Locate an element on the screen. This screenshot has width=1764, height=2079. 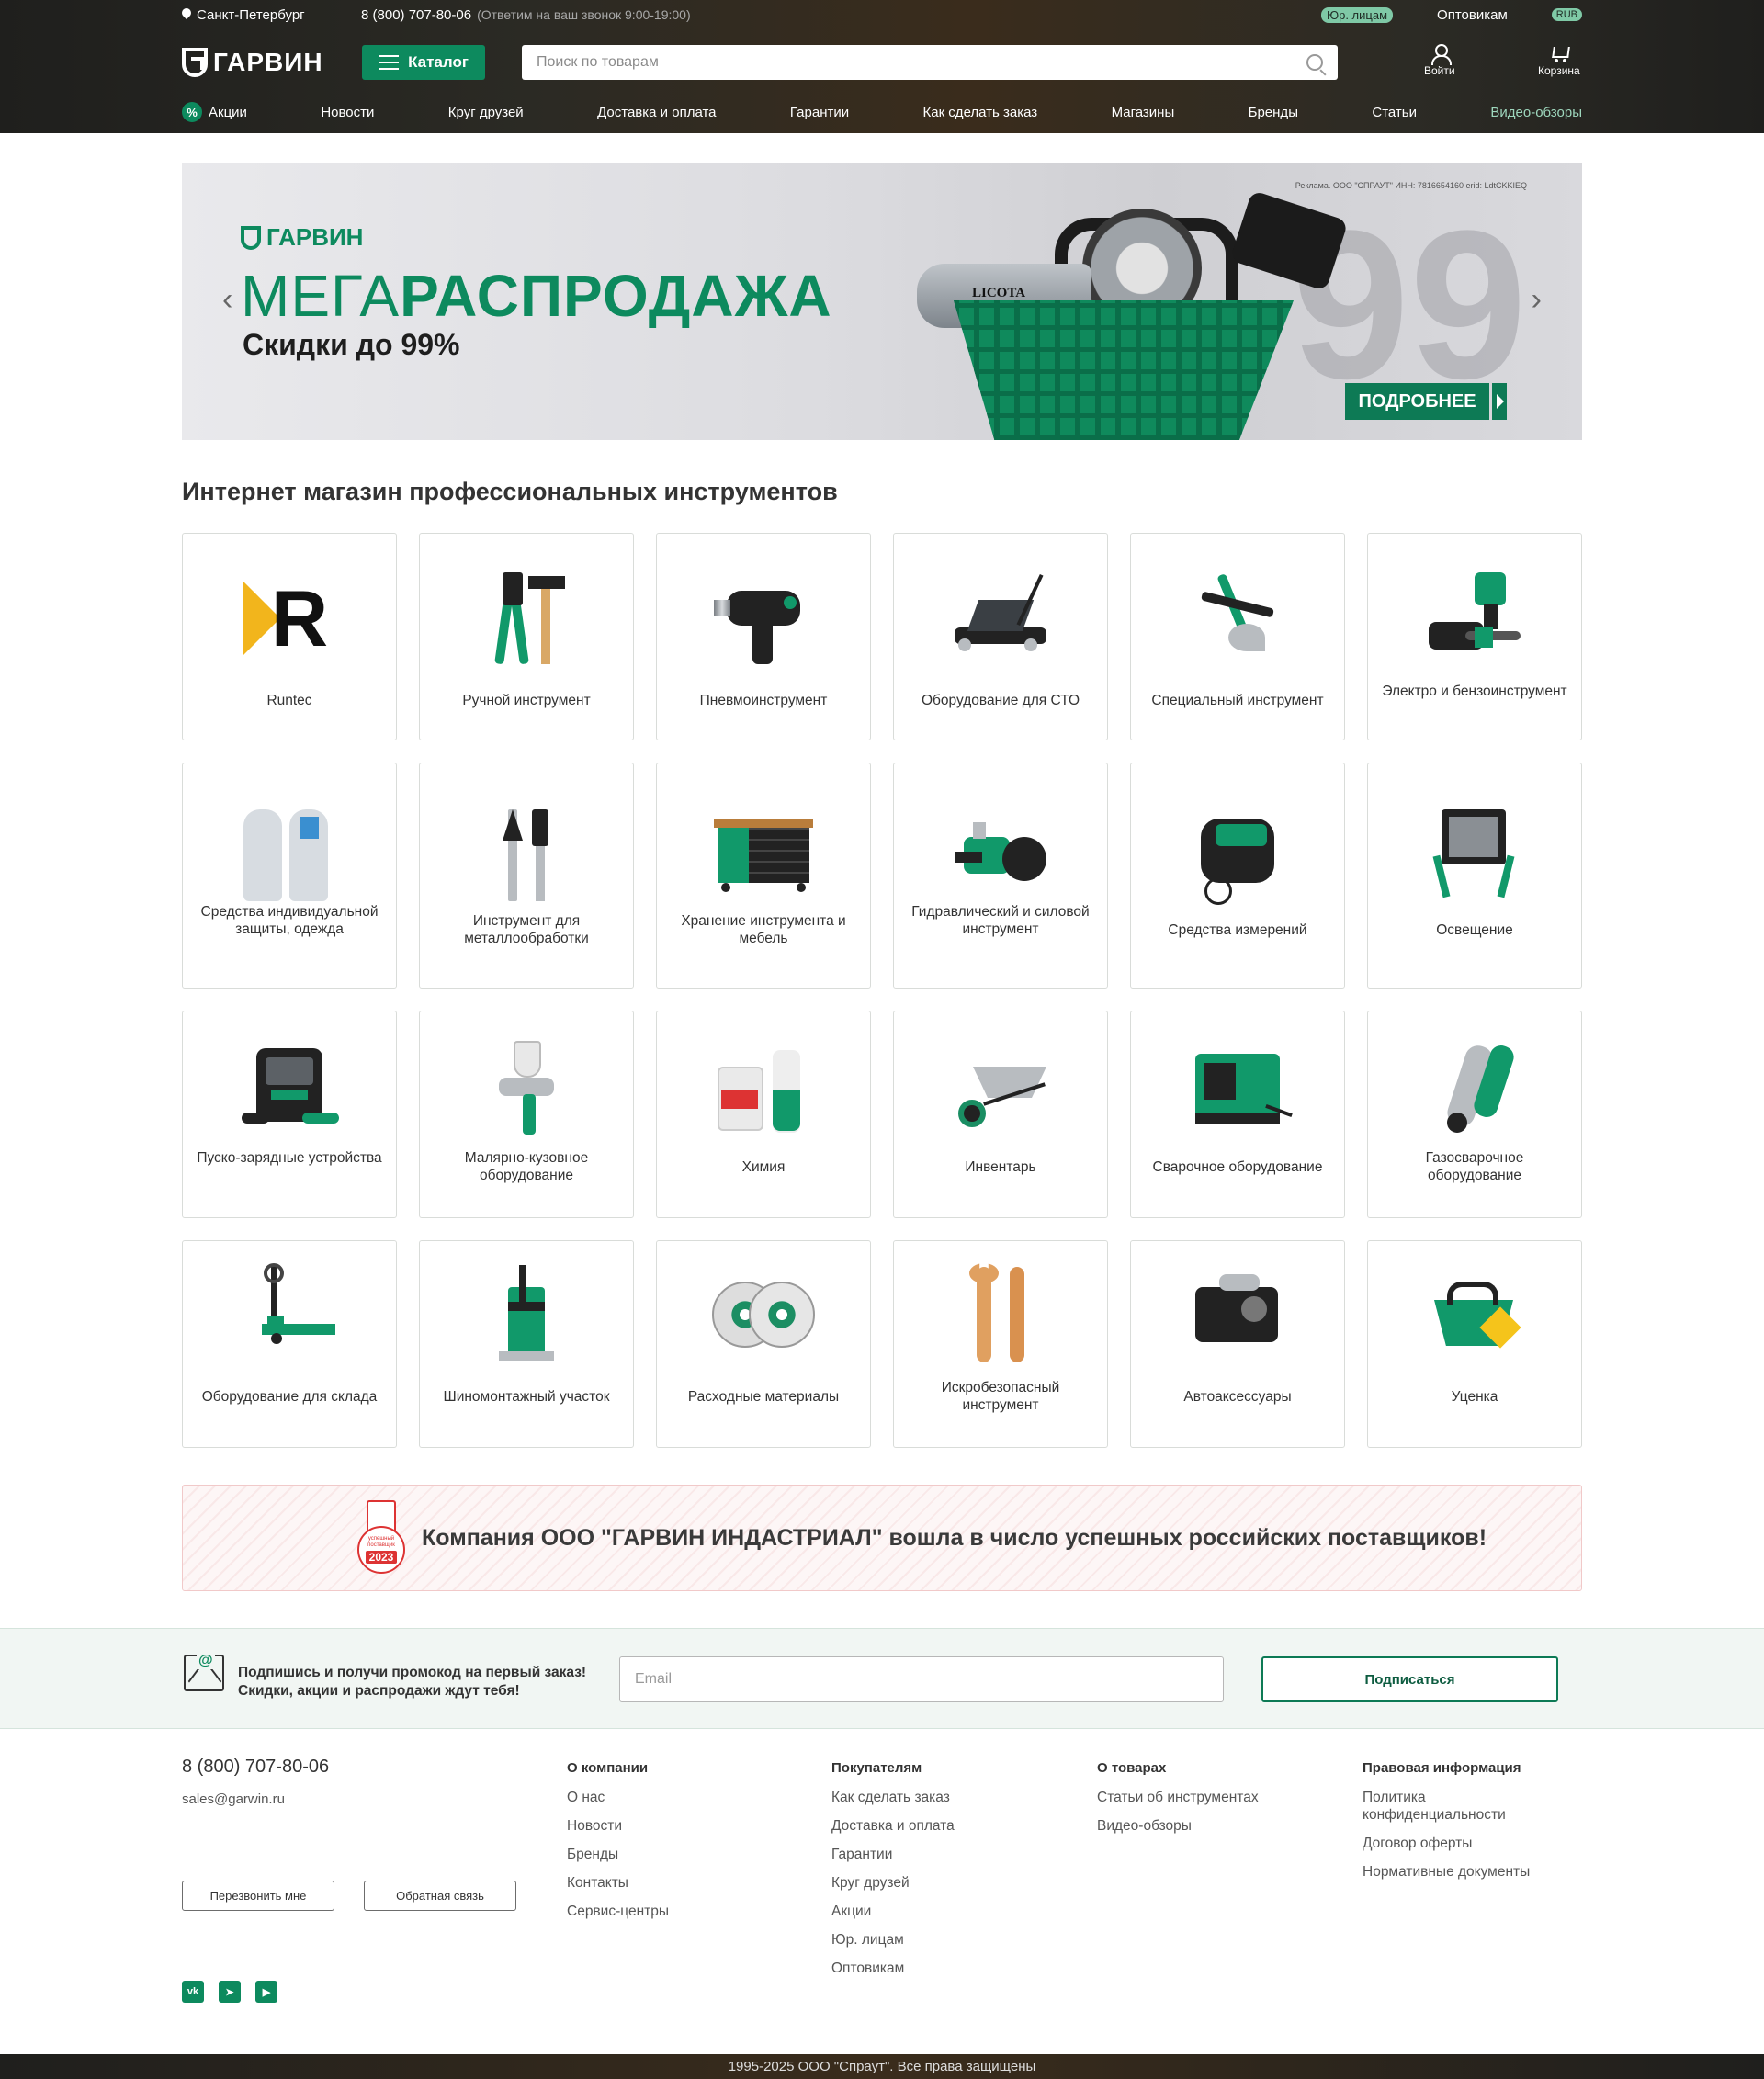
footer-link-friends: Круг друзей is located at coordinates (933, 1883).